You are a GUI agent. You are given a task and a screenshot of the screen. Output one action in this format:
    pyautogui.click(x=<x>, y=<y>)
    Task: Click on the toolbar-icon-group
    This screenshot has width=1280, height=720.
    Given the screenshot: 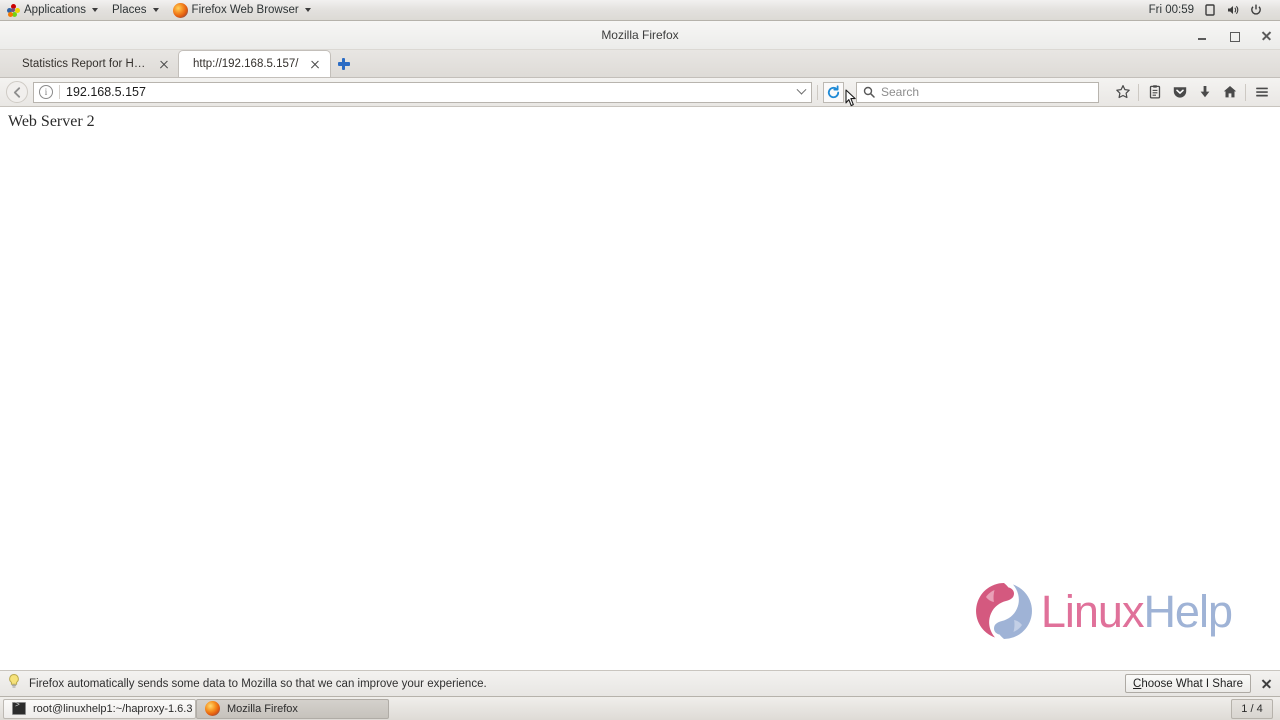 What is the action you would take?
    pyautogui.click(x=1192, y=92)
    